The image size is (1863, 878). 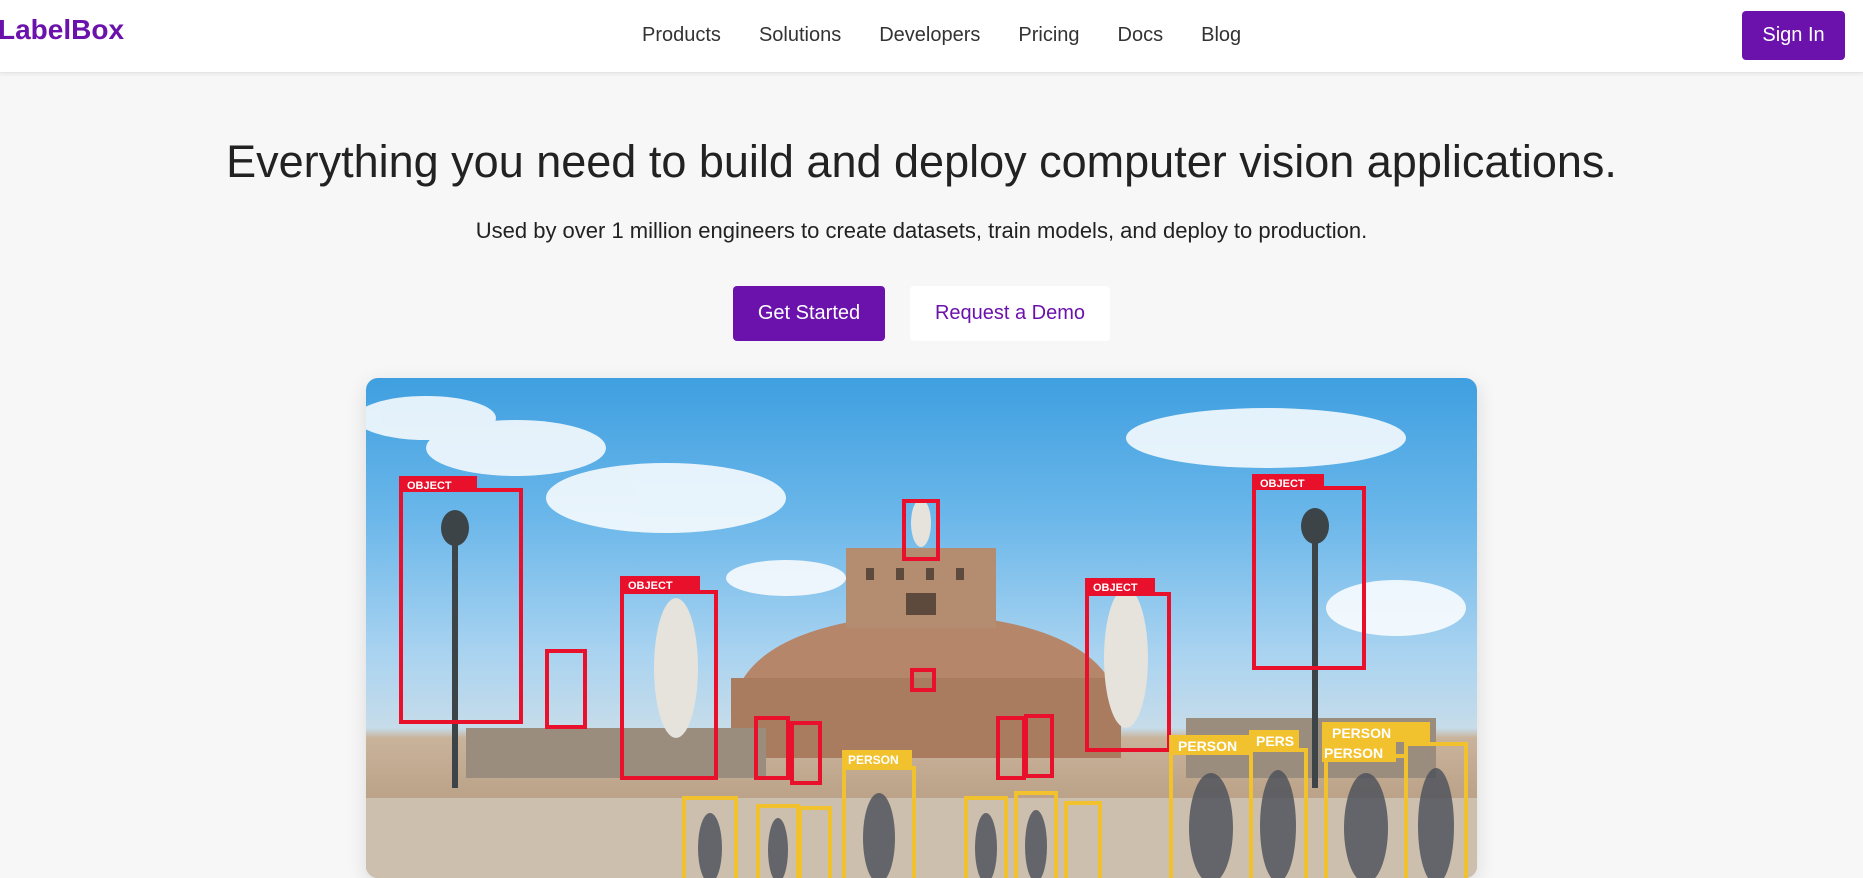 I want to click on nav-link-solutions: Solutions, so click(x=800, y=37).